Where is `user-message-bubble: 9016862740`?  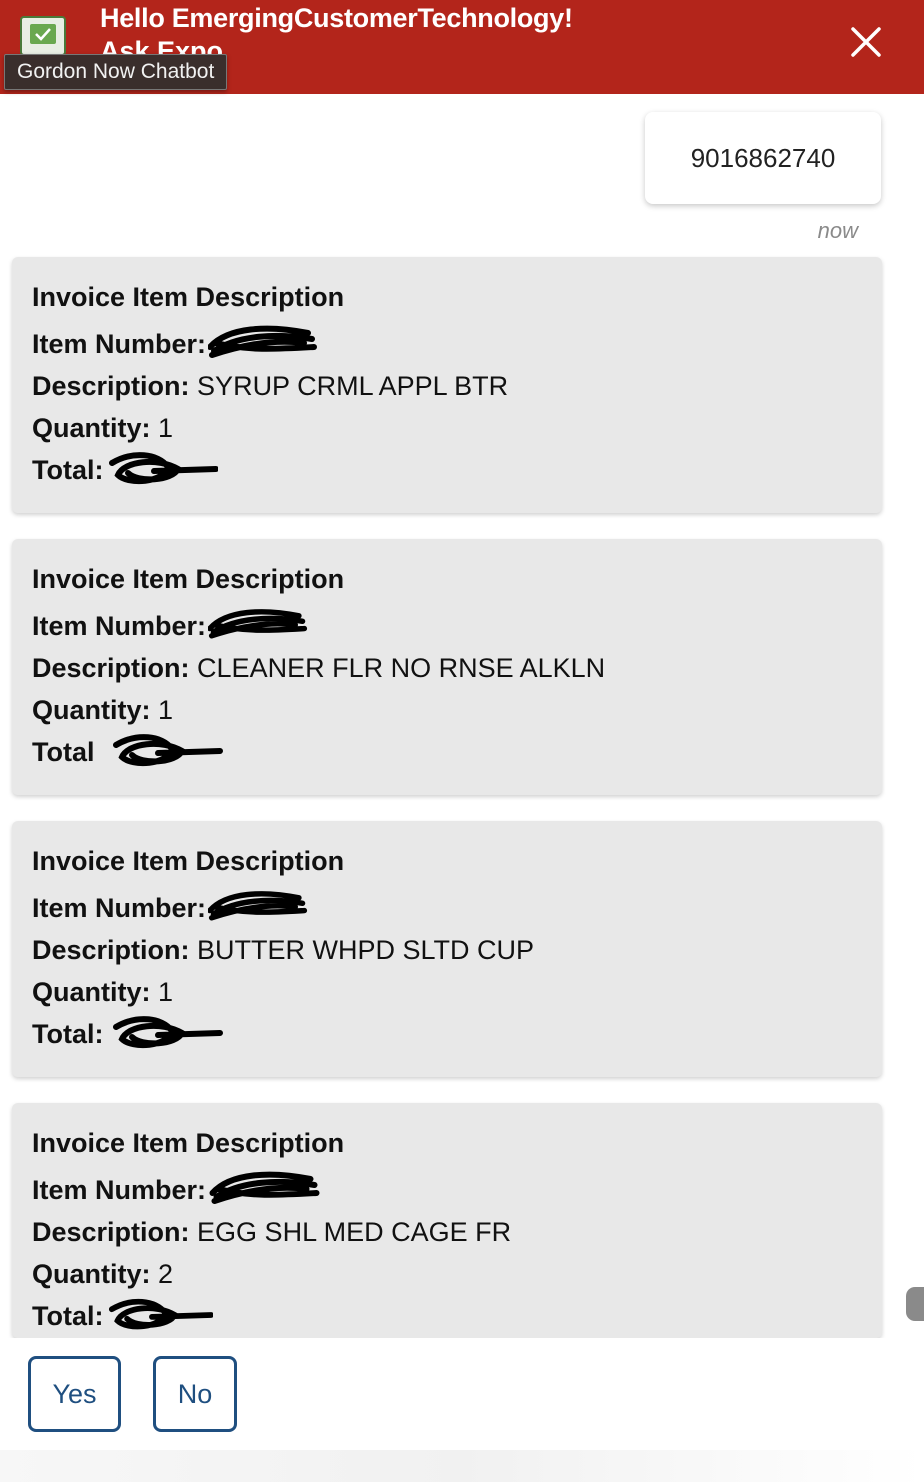 user-message-bubble: 9016862740 is located at coordinates (763, 158).